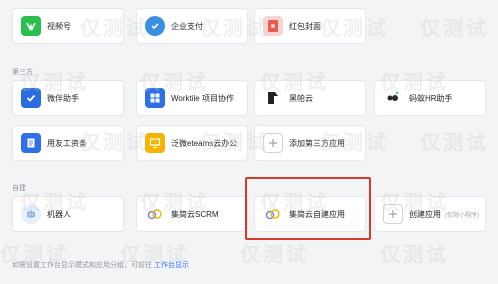 The height and width of the screenshot is (284, 498). I want to click on app-label: 企业支付, so click(187, 26).